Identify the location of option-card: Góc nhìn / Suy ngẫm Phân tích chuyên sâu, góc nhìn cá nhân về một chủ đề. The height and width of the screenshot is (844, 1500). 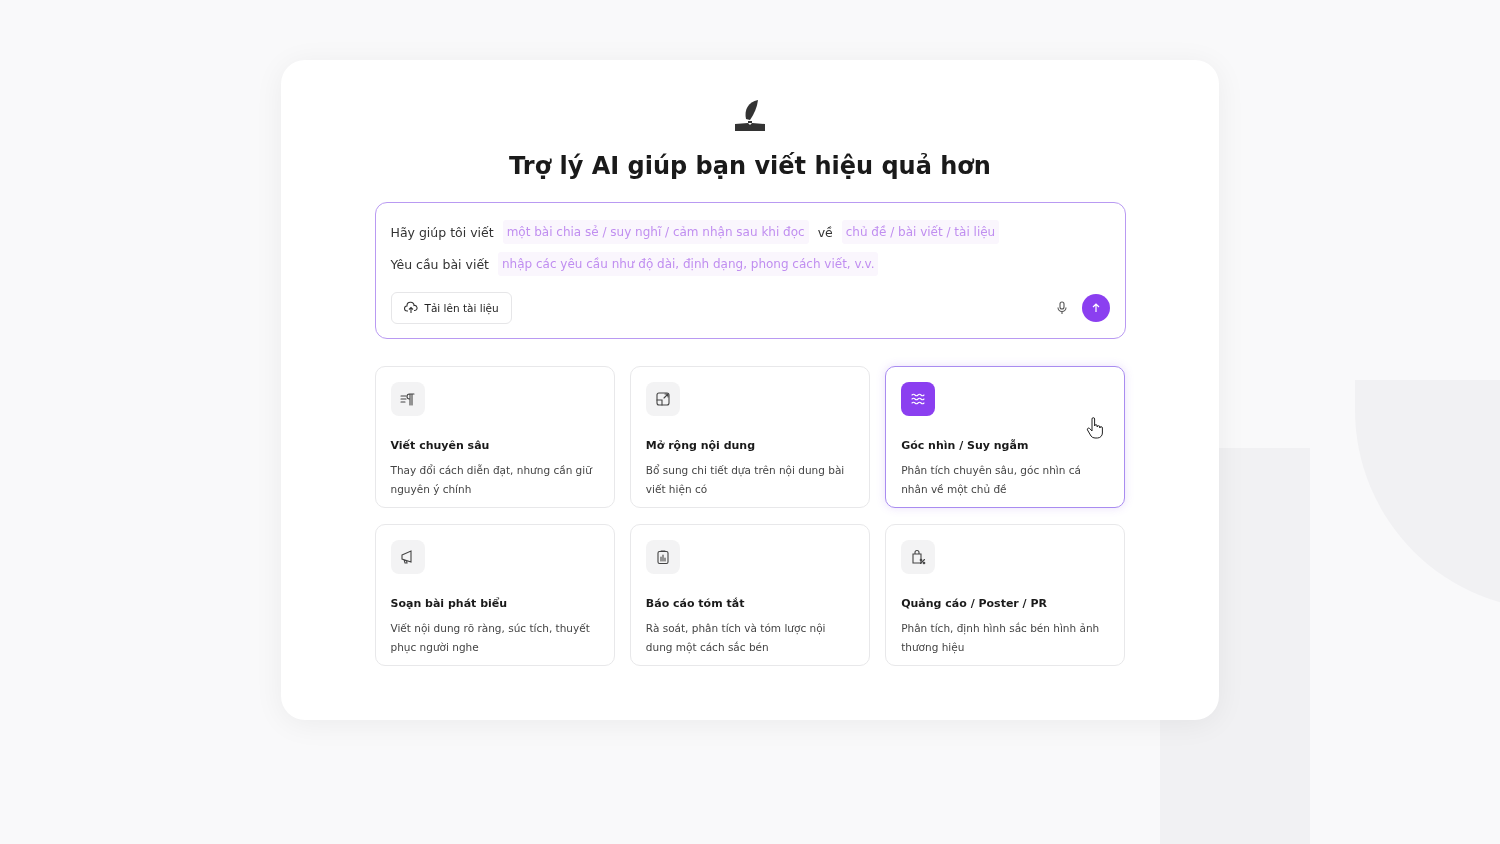
(1005, 437).